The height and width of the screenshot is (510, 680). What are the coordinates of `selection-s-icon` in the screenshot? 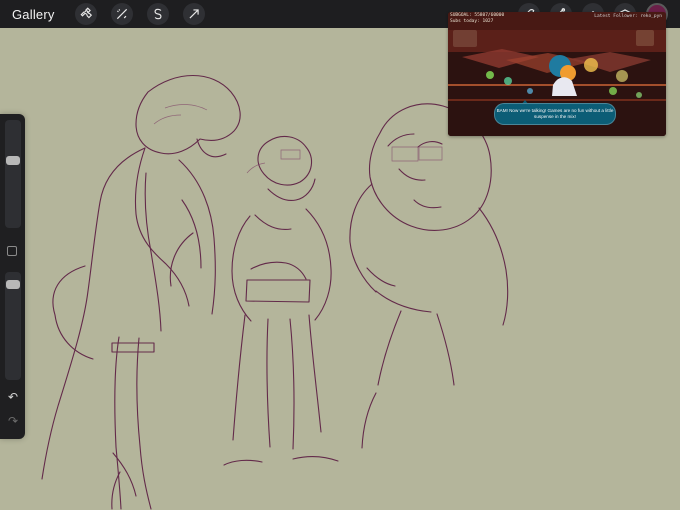 It's located at (157, 14).